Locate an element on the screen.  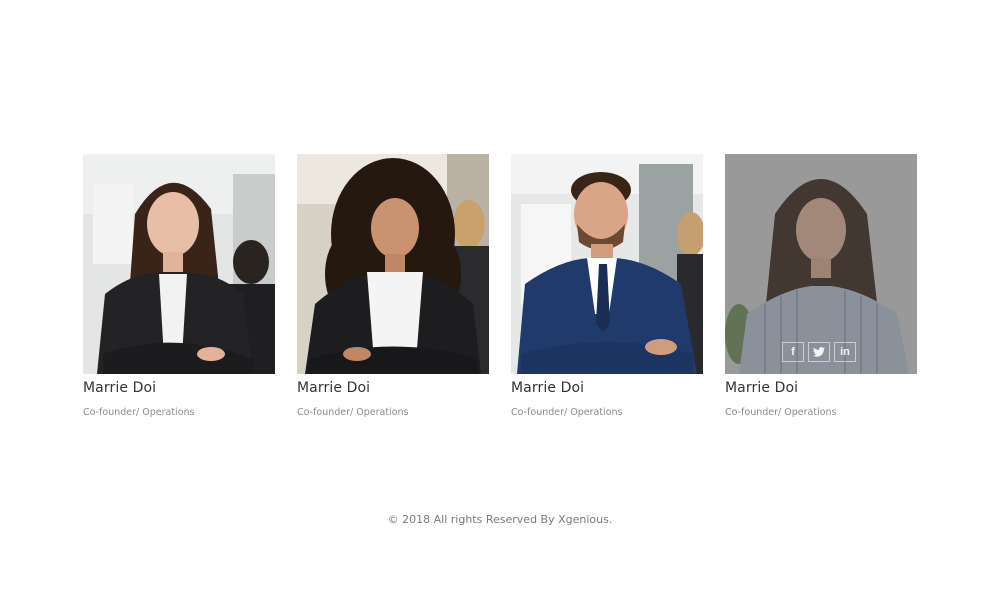
photo-hover-overlay is located at coordinates (821, 264).